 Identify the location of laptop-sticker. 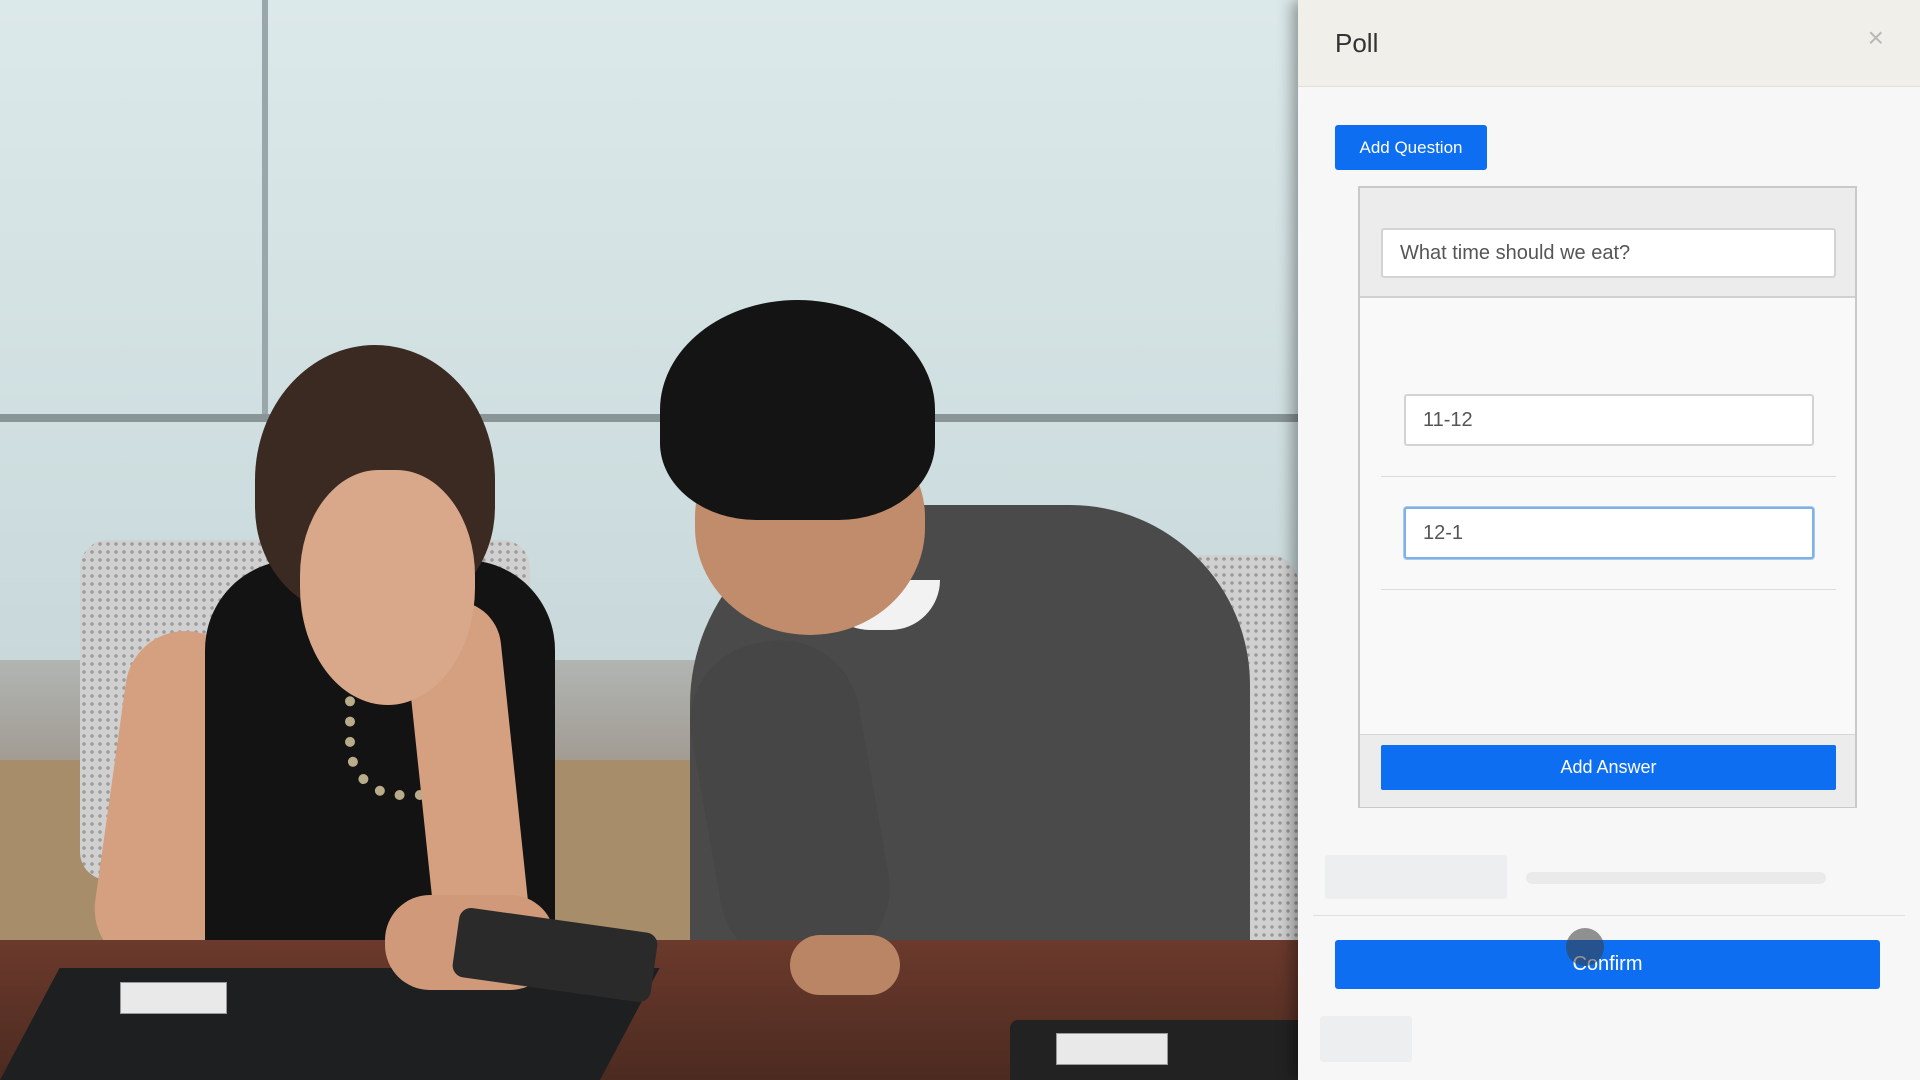
(173, 998).